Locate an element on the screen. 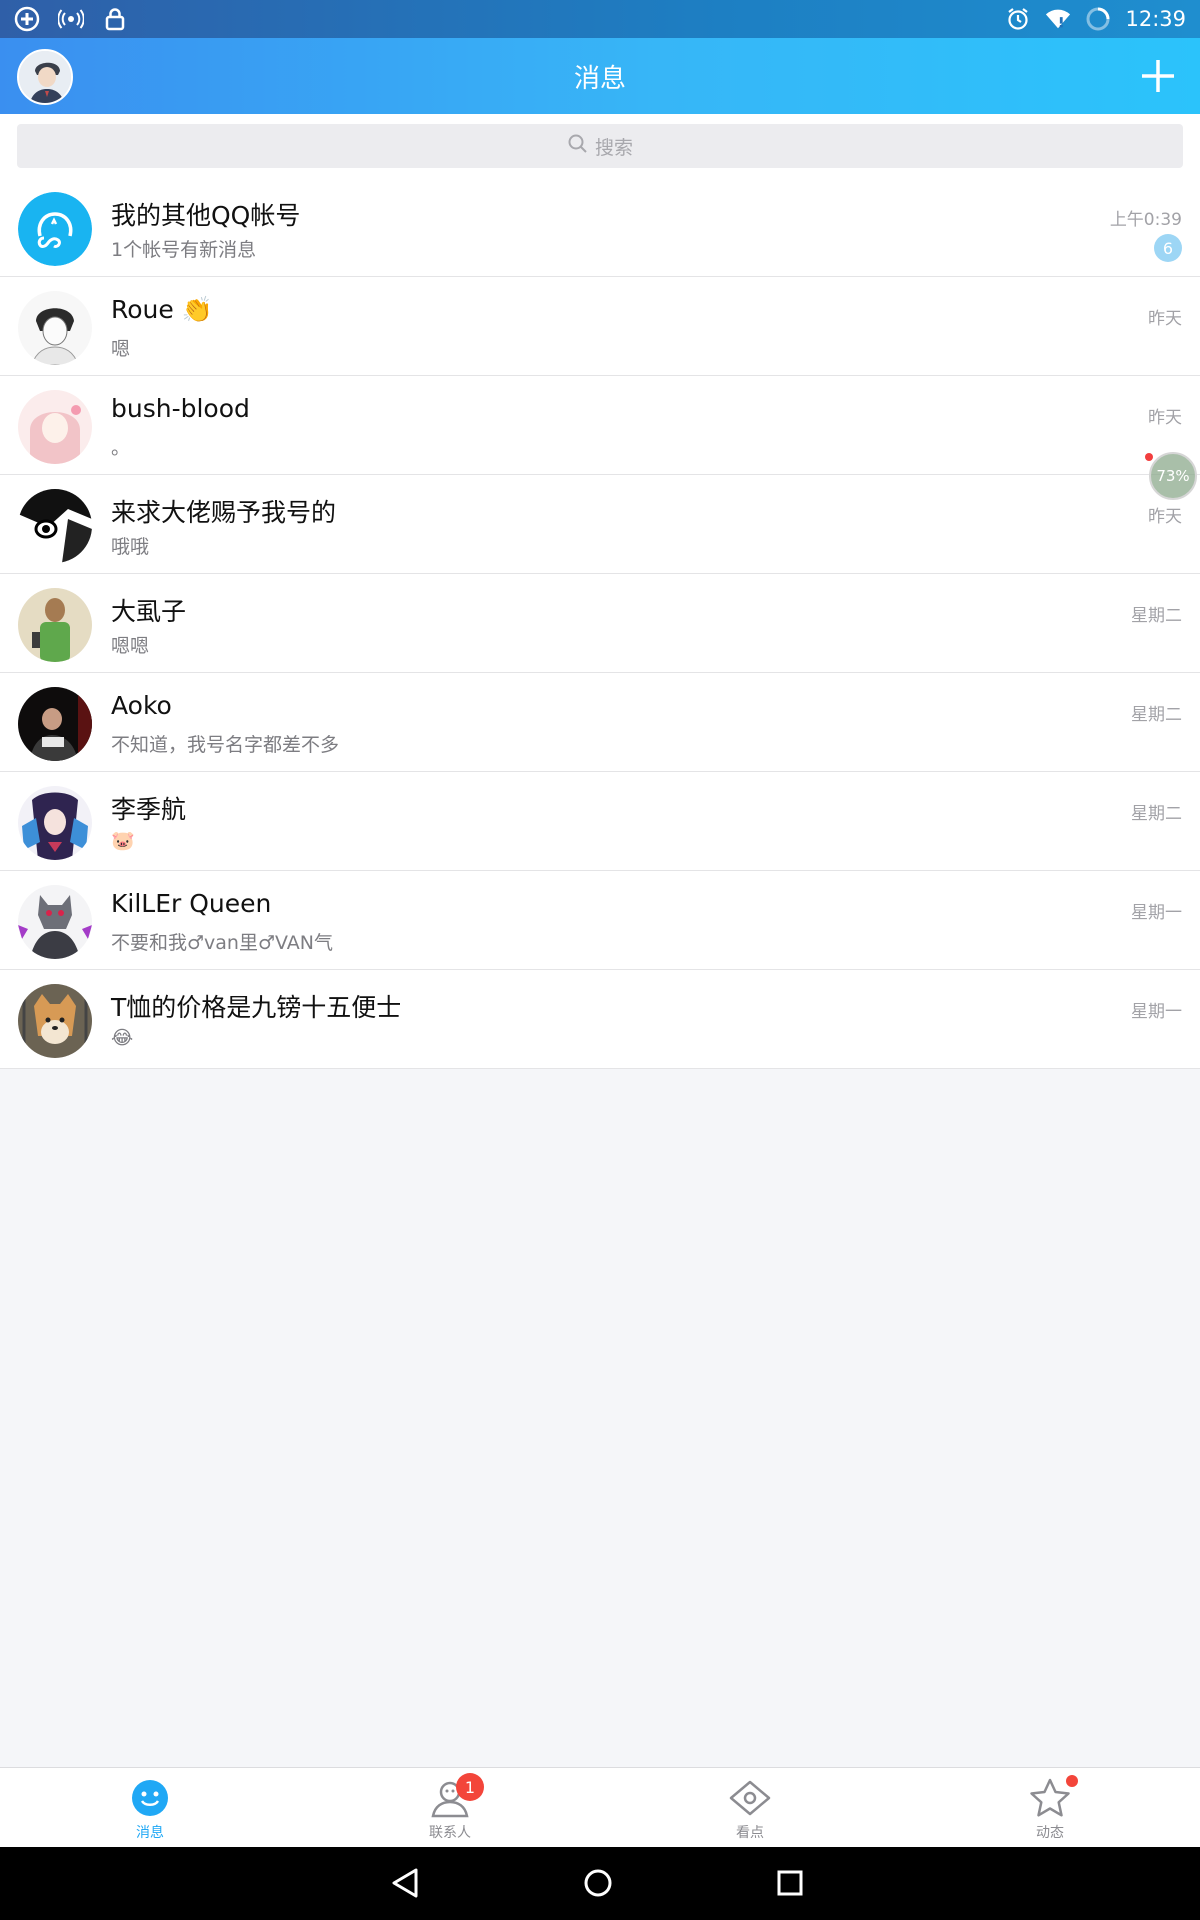 The height and width of the screenshot is (1920, 1200). home-icon is located at coordinates (598, 1883).